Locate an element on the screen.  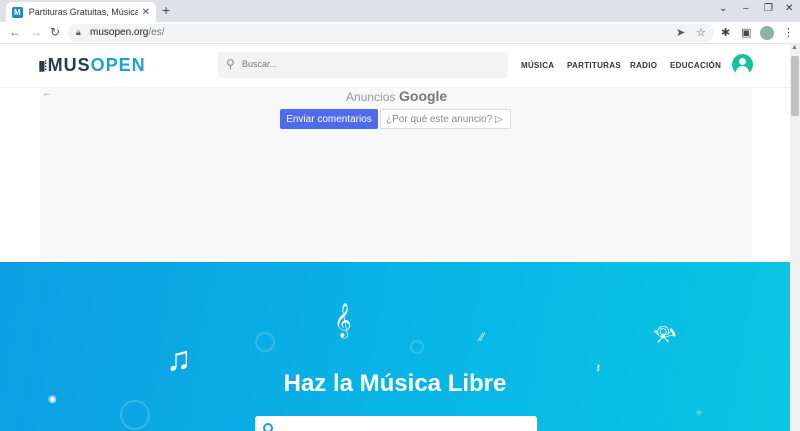
send-icon: ➤ is located at coordinates (680, 32).